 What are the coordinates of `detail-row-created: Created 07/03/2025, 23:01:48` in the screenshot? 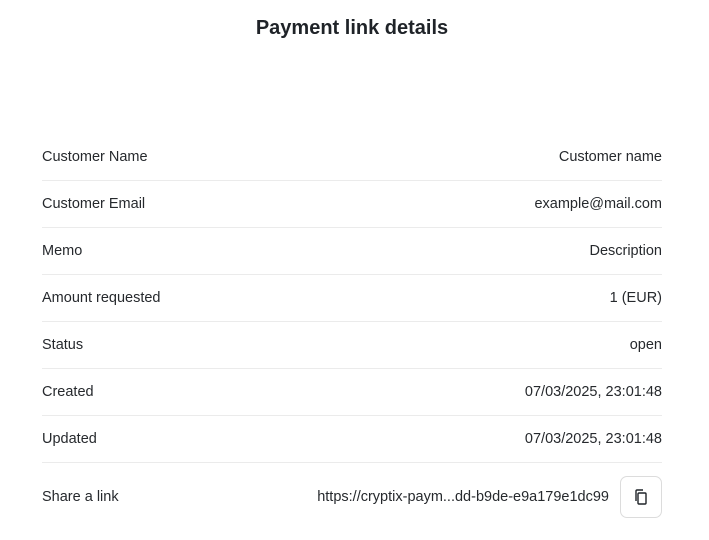 It's located at (352, 392).